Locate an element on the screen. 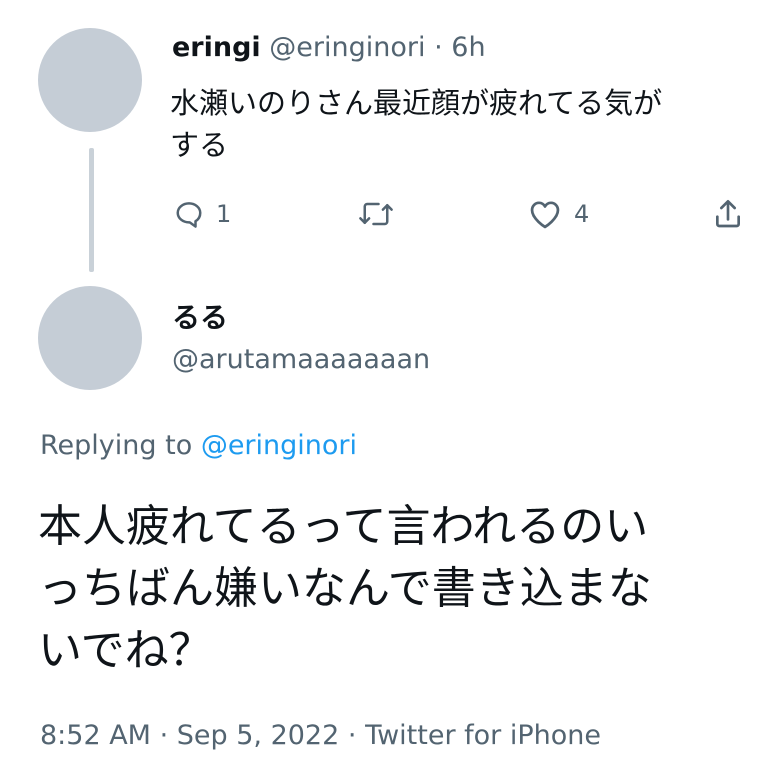  thread-connector-line is located at coordinates (91, 210).